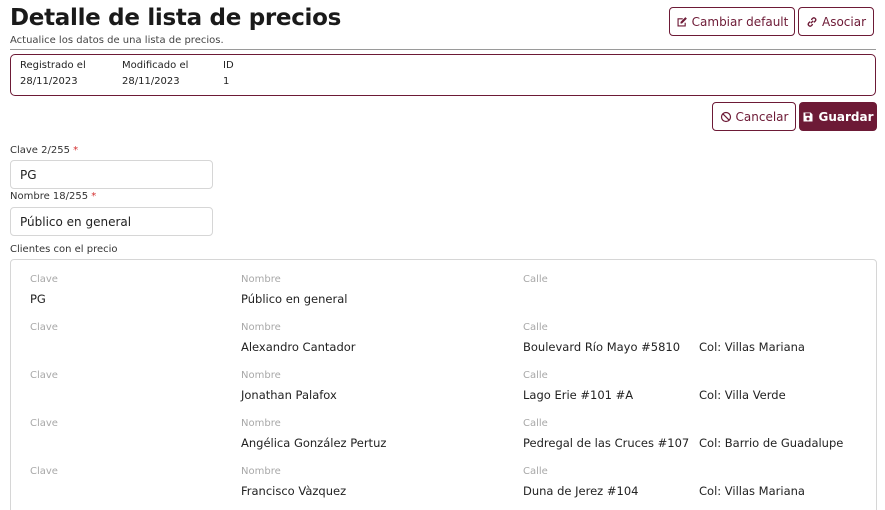 The height and width of the screenshot is (510, 885). I want to click on client-colonia: Col: Villa Verde, so click(742, 395).